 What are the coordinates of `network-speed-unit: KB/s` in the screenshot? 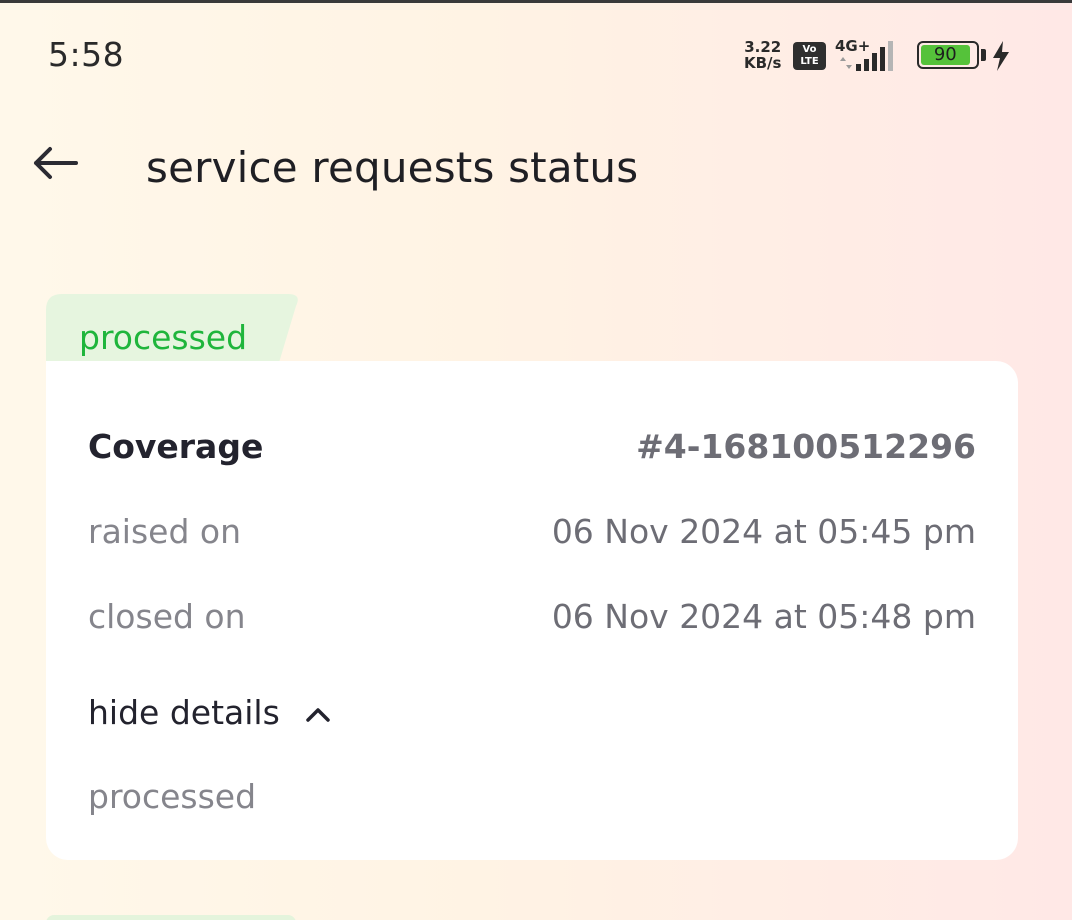 It's located at (763, 63).